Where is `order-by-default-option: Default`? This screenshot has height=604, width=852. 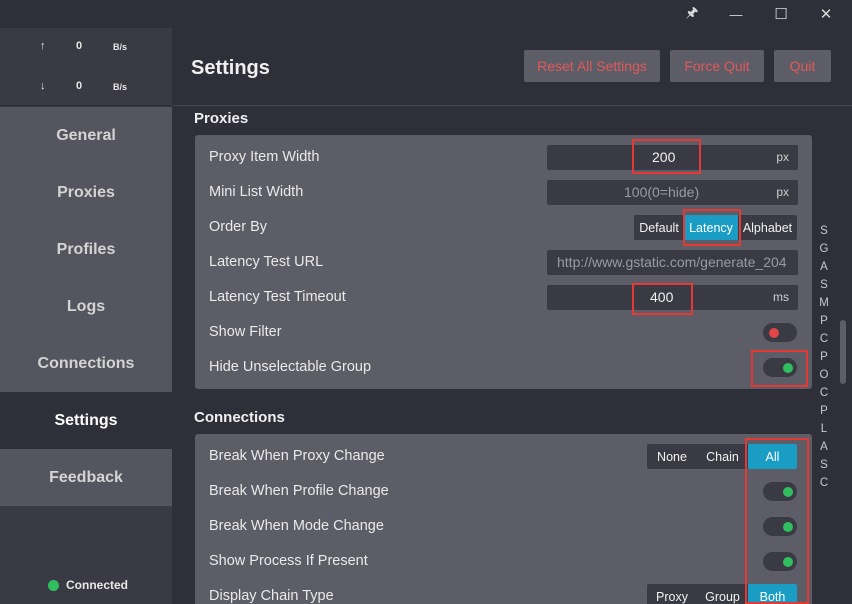 order-by-default-option: Default is located at coordinates (659, 227).